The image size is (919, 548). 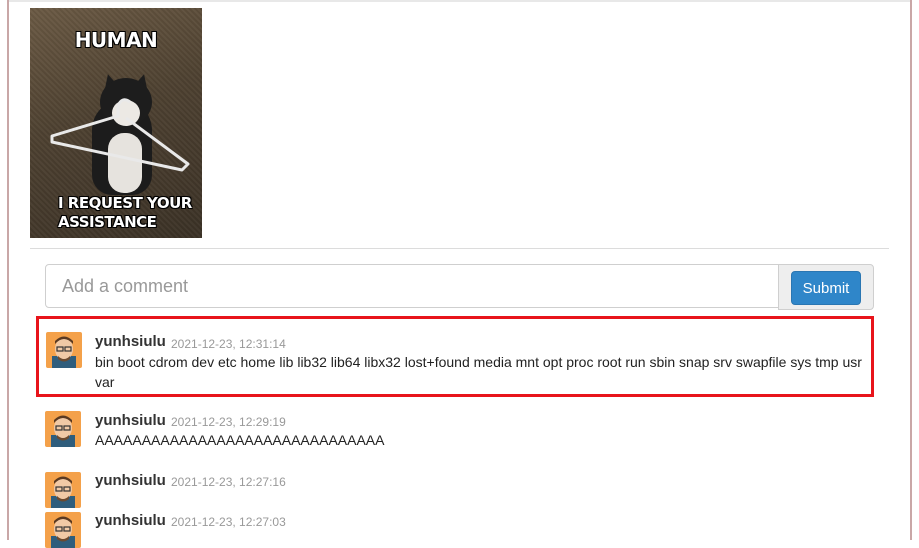 I want to click on meme-caption-bottom: I REQUEST YOUR ASSISTANCE, so click(x=116, y=213).